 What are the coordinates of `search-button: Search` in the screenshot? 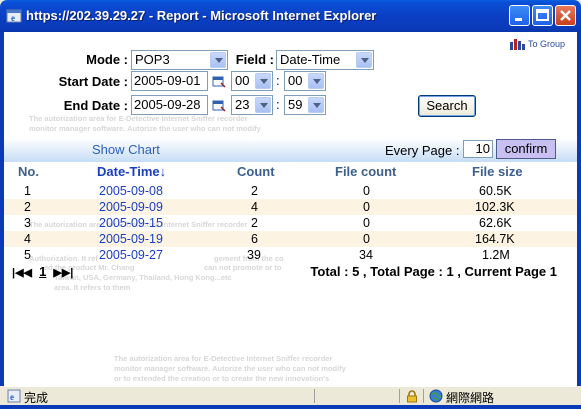 It's located at (447, 106).